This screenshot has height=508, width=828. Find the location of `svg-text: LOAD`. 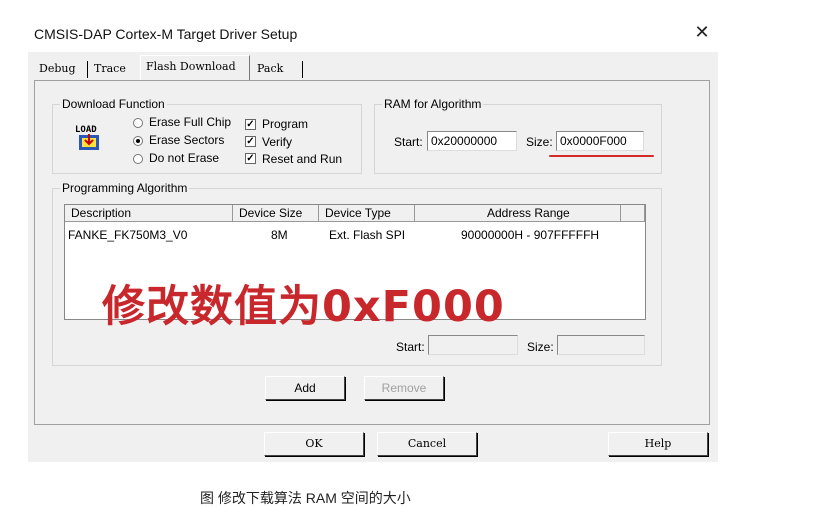

svg-text: LOAD is located at coordinates (86, 130).